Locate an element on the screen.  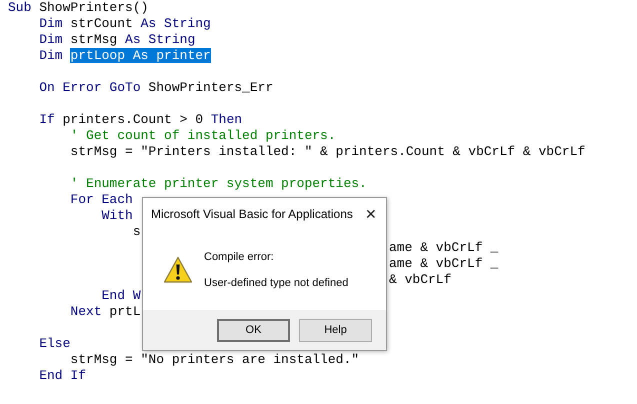
error-heading: Compile error: is located at coordinates (239, 257).